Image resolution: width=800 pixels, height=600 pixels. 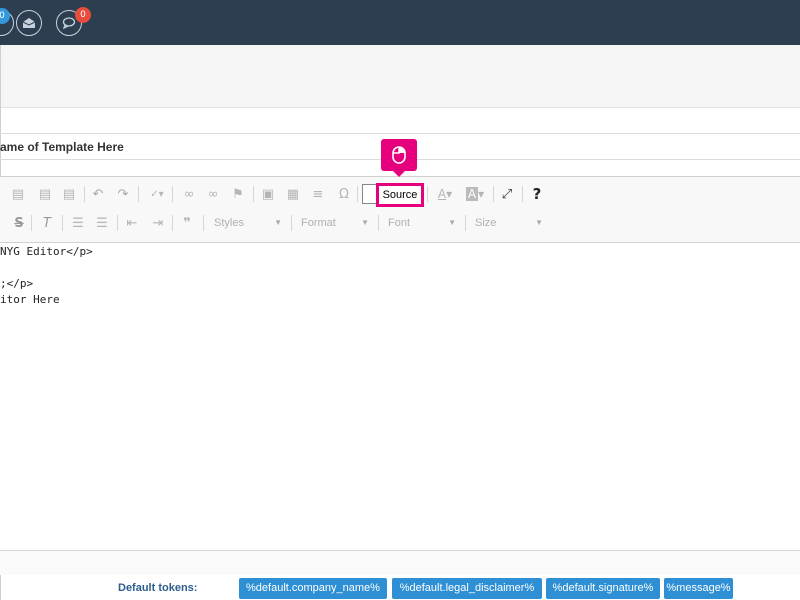 I want to click on editor-status-bar, so click(x=400, y=562).